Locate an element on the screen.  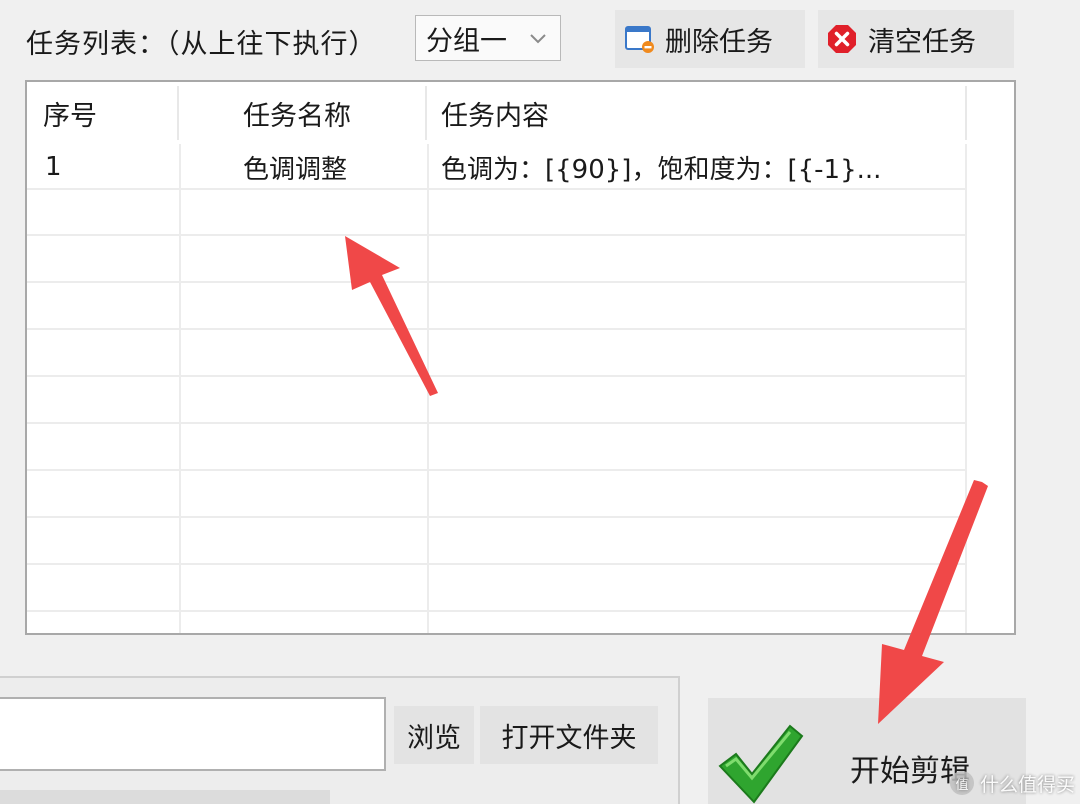
column-header-content: 任务内容 is located at coordinates (691, 113).